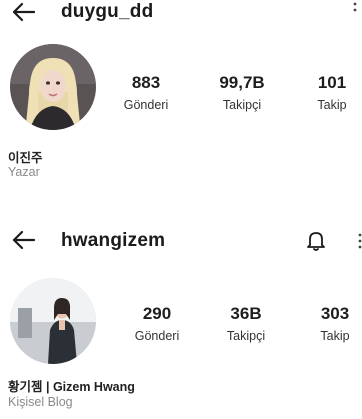 The height and width of the screenshot is (419, 362). What do you see at coordinates (181, 15) in the screenshot?
I see `profile-header: duygu_dd` at bounding box center [181, 15].